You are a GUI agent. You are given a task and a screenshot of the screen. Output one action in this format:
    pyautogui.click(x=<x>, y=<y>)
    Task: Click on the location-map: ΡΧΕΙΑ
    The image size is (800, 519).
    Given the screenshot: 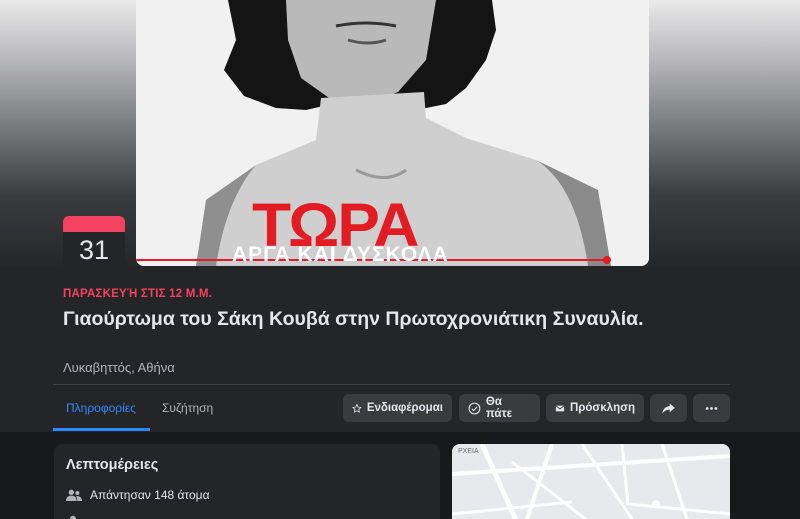 What is the action you would take?
    pyautogui.click(x=591, y=481)
    